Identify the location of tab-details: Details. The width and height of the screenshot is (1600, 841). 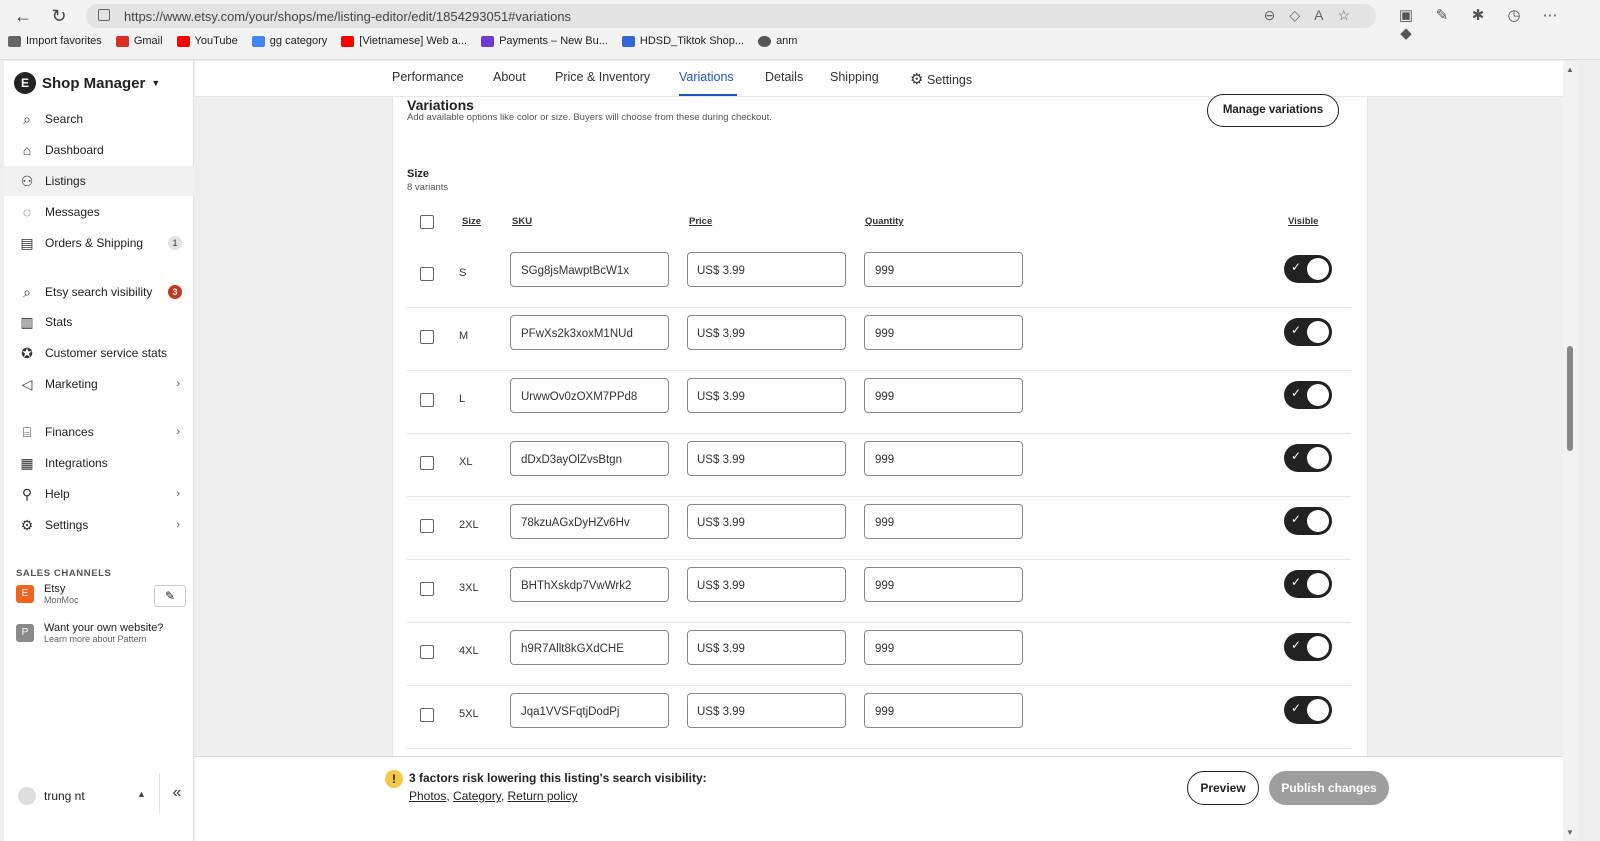
(784, 77).